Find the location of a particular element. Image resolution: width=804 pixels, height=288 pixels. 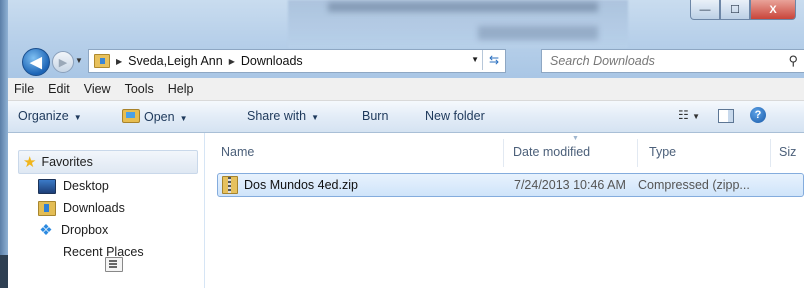

sidebar-item-downloads: Downloads is located at coordinates (81, 208).